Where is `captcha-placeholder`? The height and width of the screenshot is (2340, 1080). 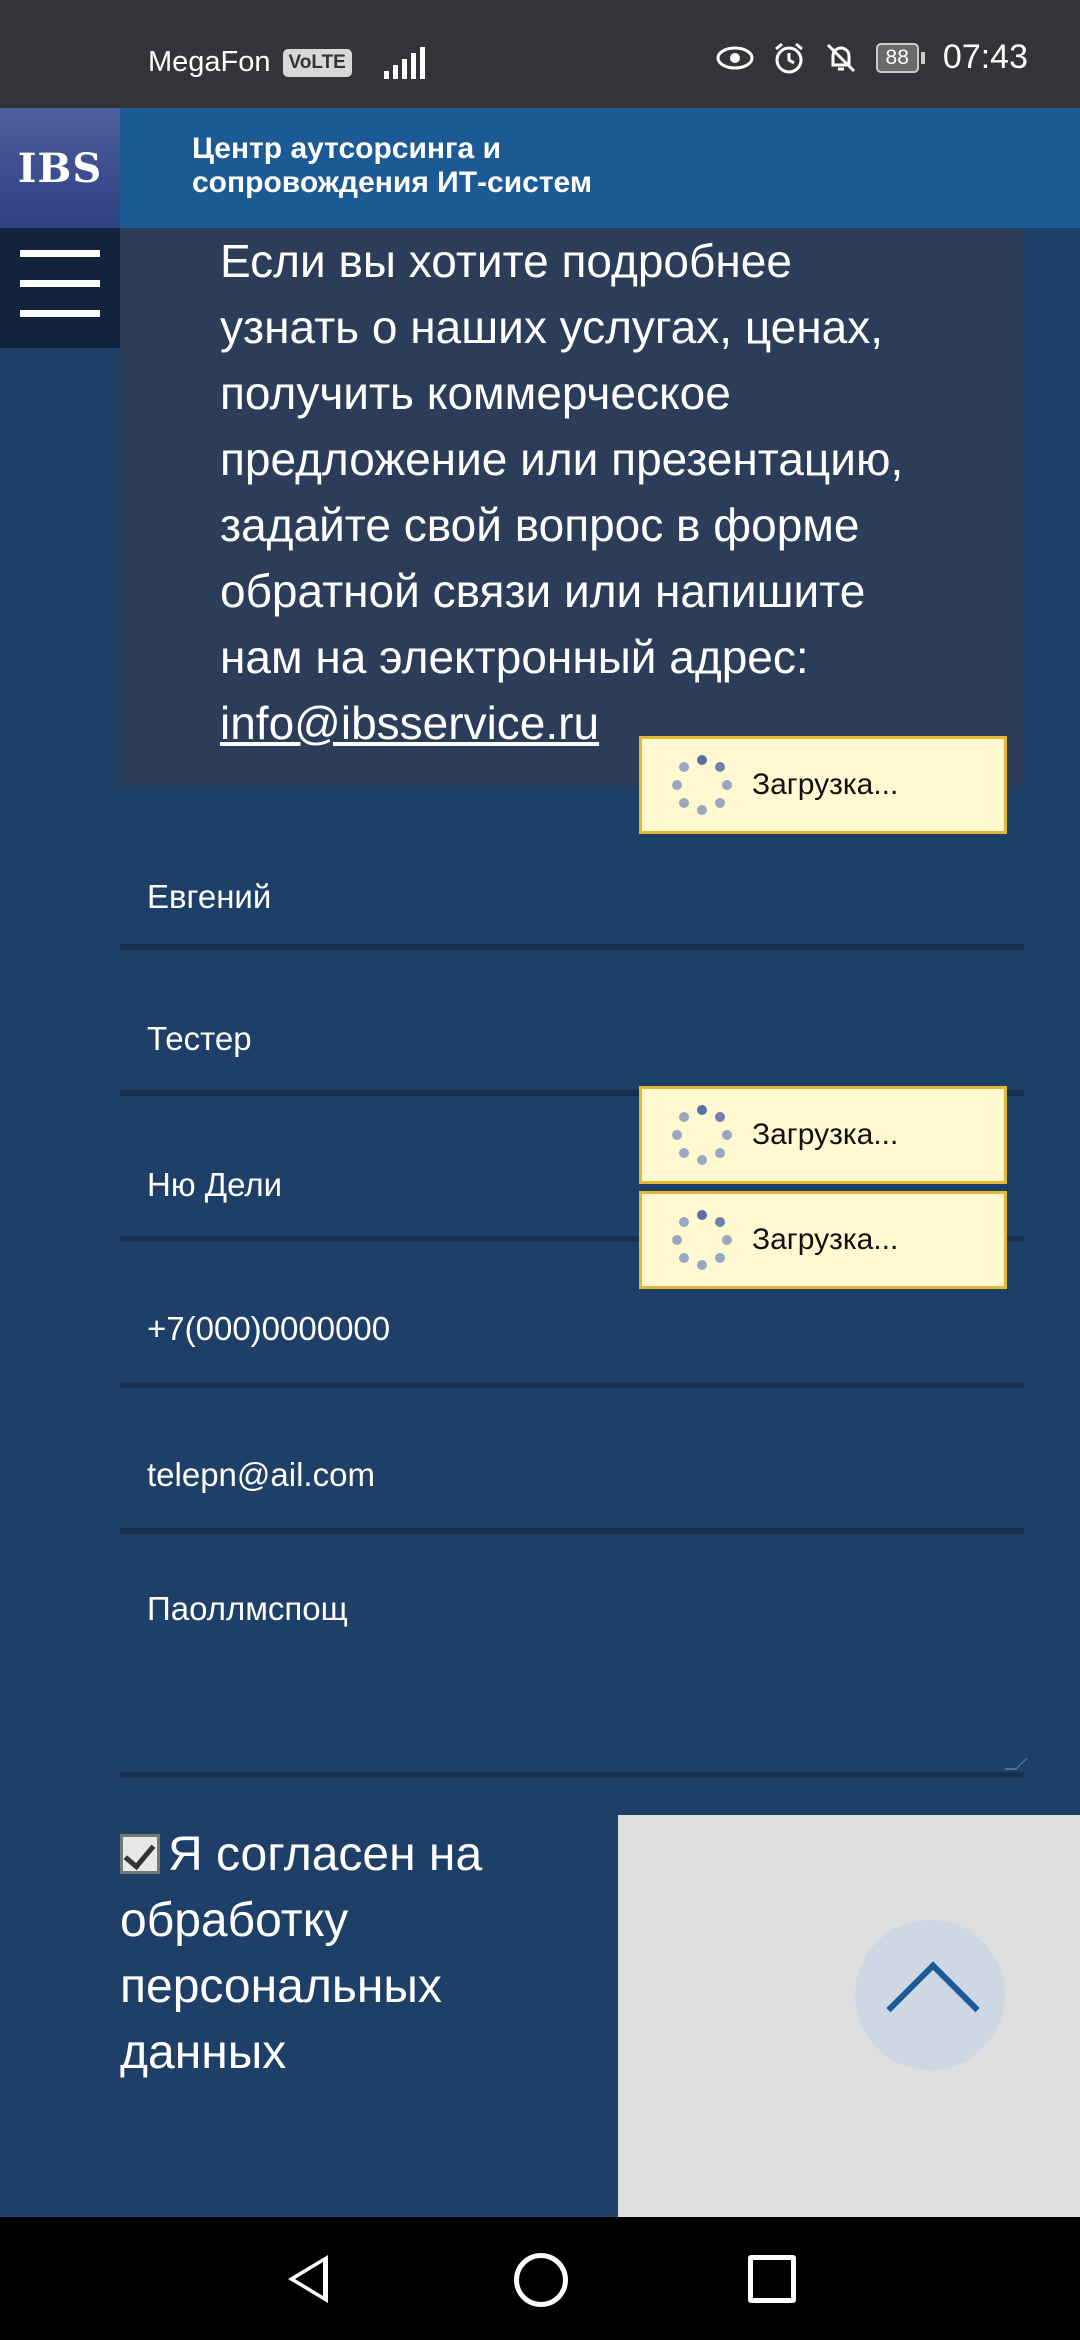 captcha-placeholder is located at coordinates (849, 2016).